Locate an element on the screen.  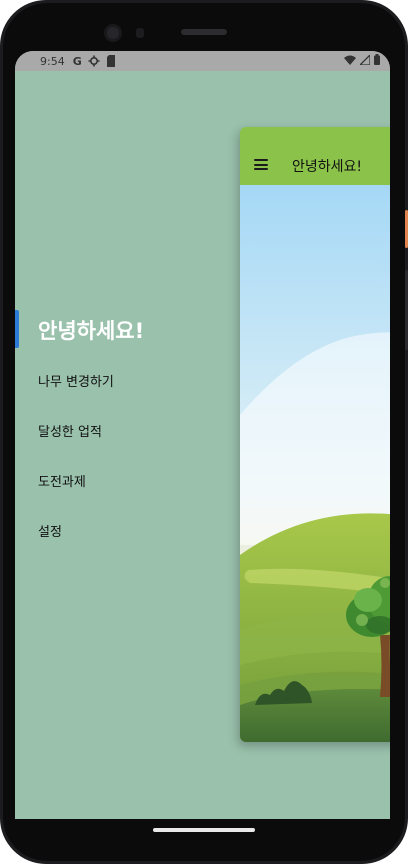
status-time: 9:54 is located at coordinates (52, 61).